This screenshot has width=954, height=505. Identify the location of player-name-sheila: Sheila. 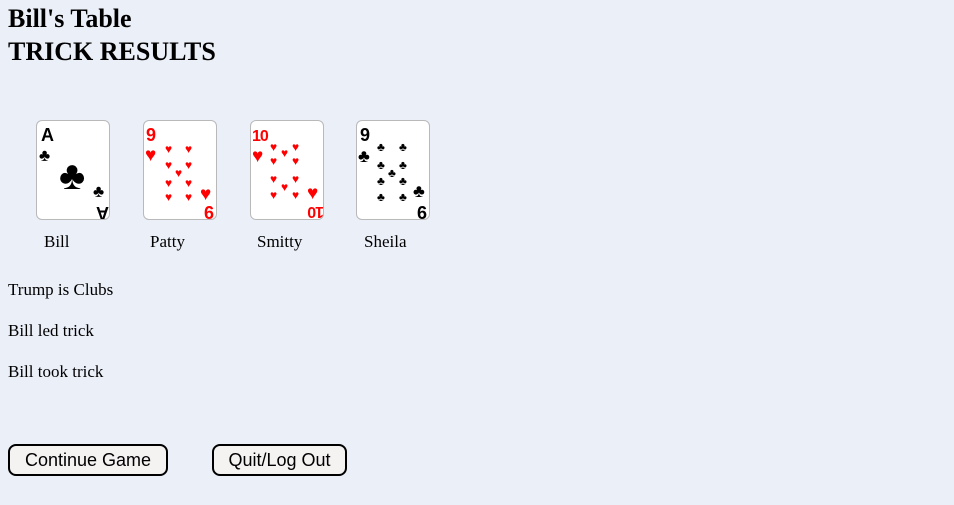
(385, 241).